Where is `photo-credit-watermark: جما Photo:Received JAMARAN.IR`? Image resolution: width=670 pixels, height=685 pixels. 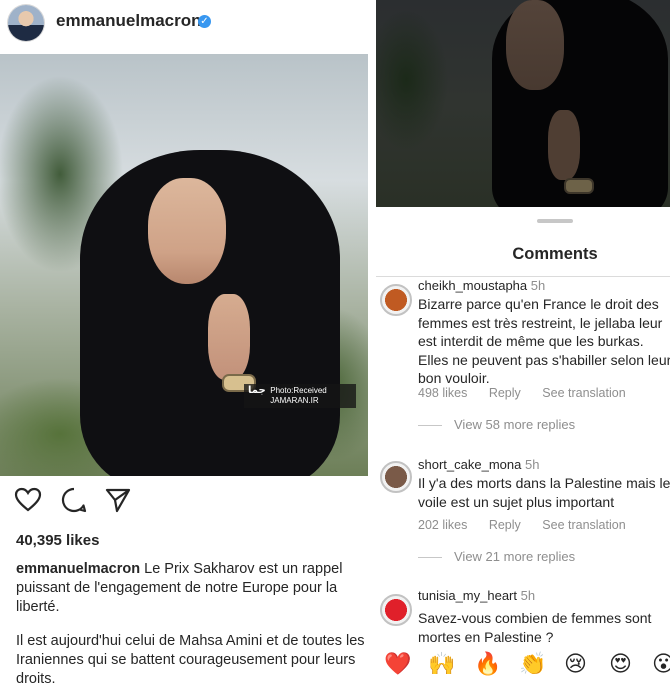 photo-credit-watermark: جما Photo:Received JAMARAN.IR is located at coordinates (300, 396).